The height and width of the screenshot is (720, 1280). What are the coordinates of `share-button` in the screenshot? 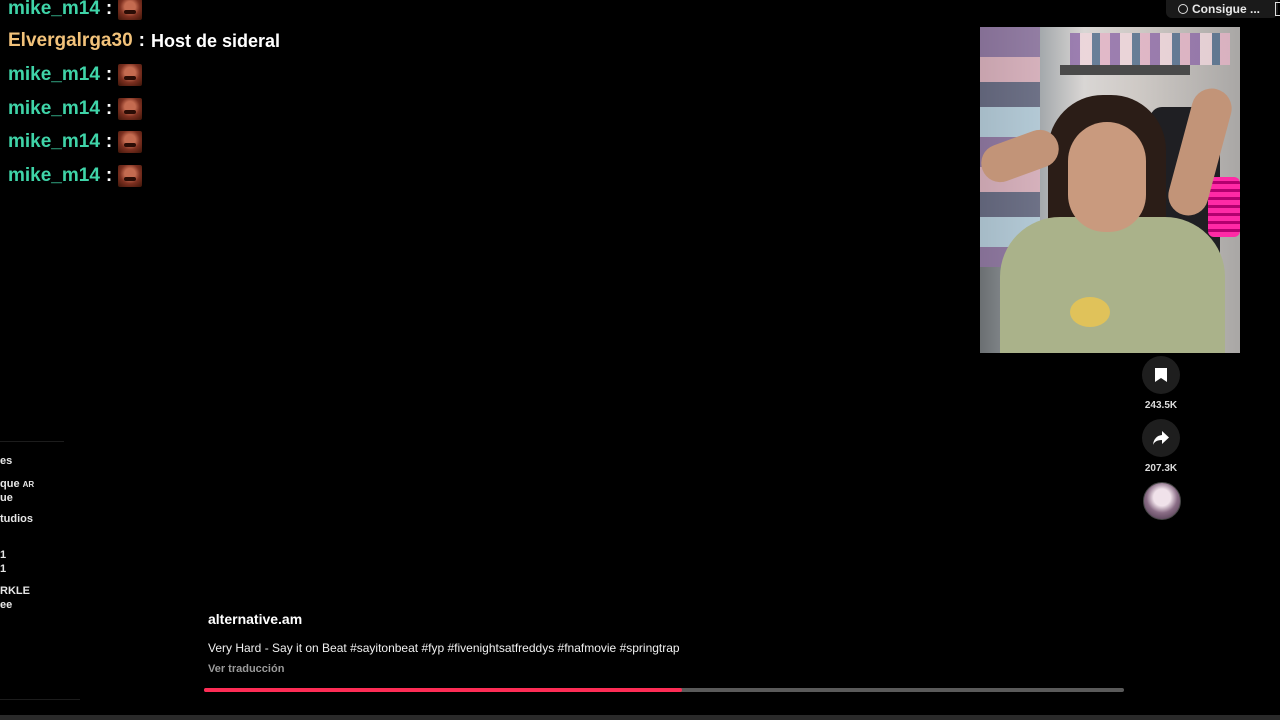 It's located at (1161, 438).